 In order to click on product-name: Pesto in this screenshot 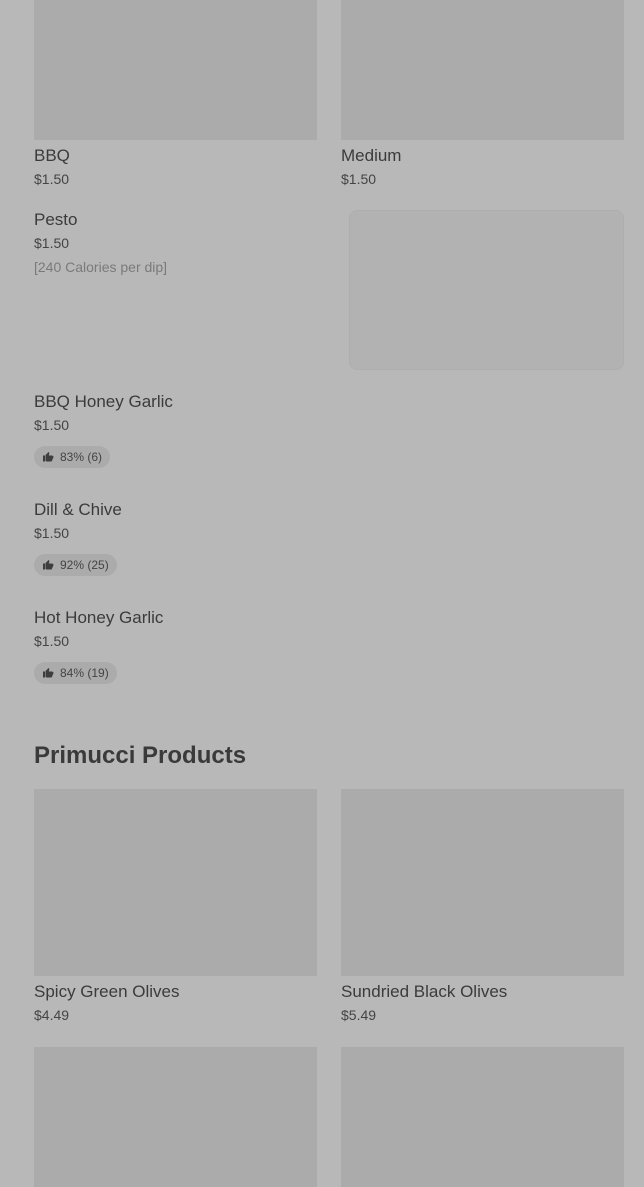, I will do `click(56, 219)`.